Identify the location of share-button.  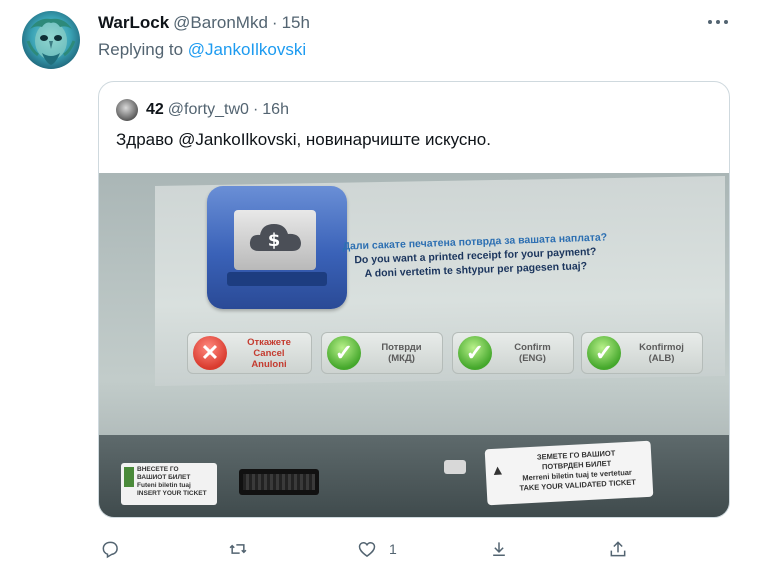
(618, 549).